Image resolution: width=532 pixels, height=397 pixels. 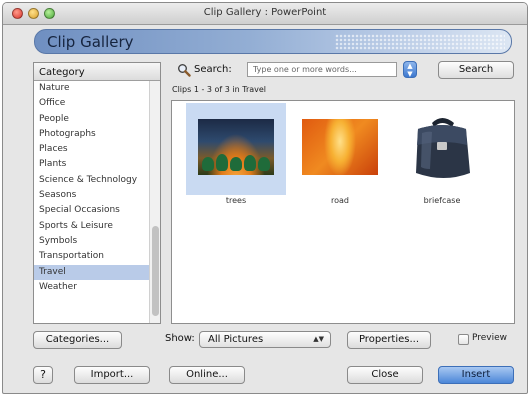 I want to click on help-button: ?, so click(x=43, y=375).